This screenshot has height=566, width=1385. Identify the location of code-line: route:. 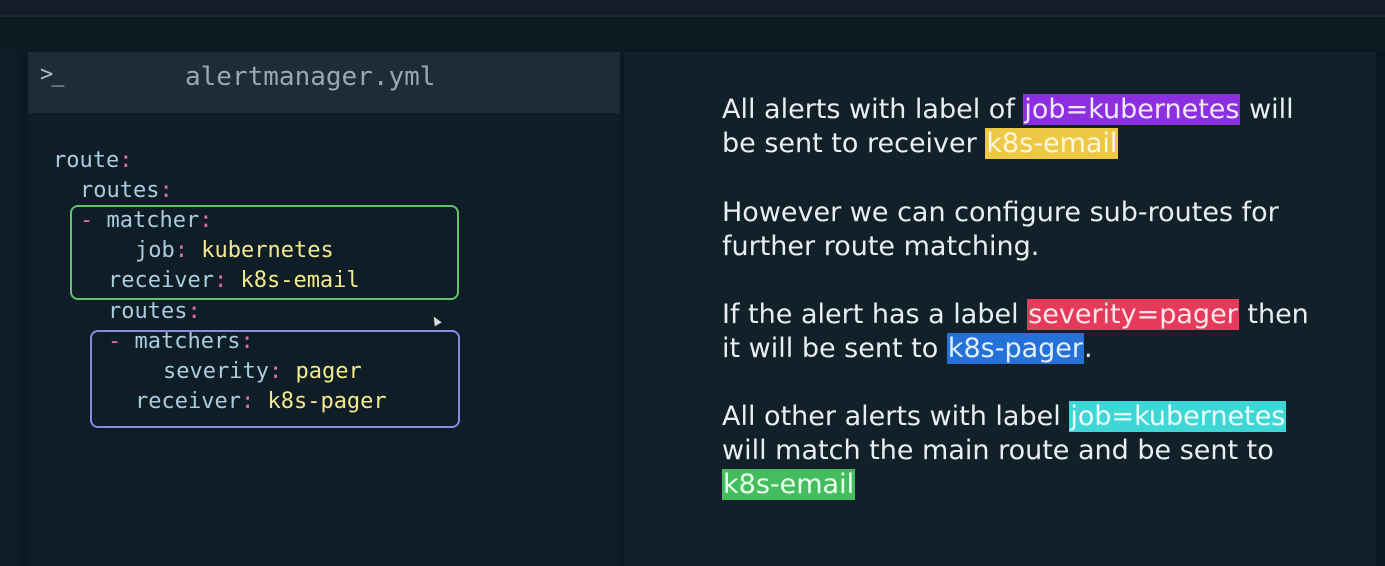
(92, 161).